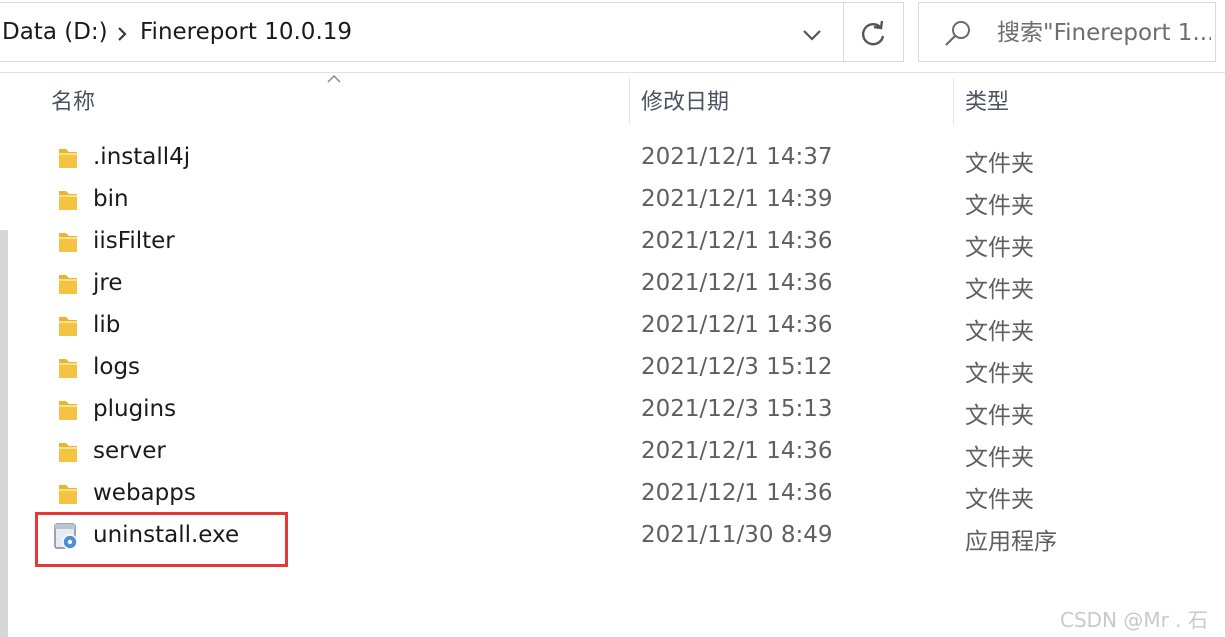 The image size is (1225, 637). What do you see at coordinates (1011, 542) in the screenshot?
I see `file-type: 应用程序` at bounding box center [1011, 542].